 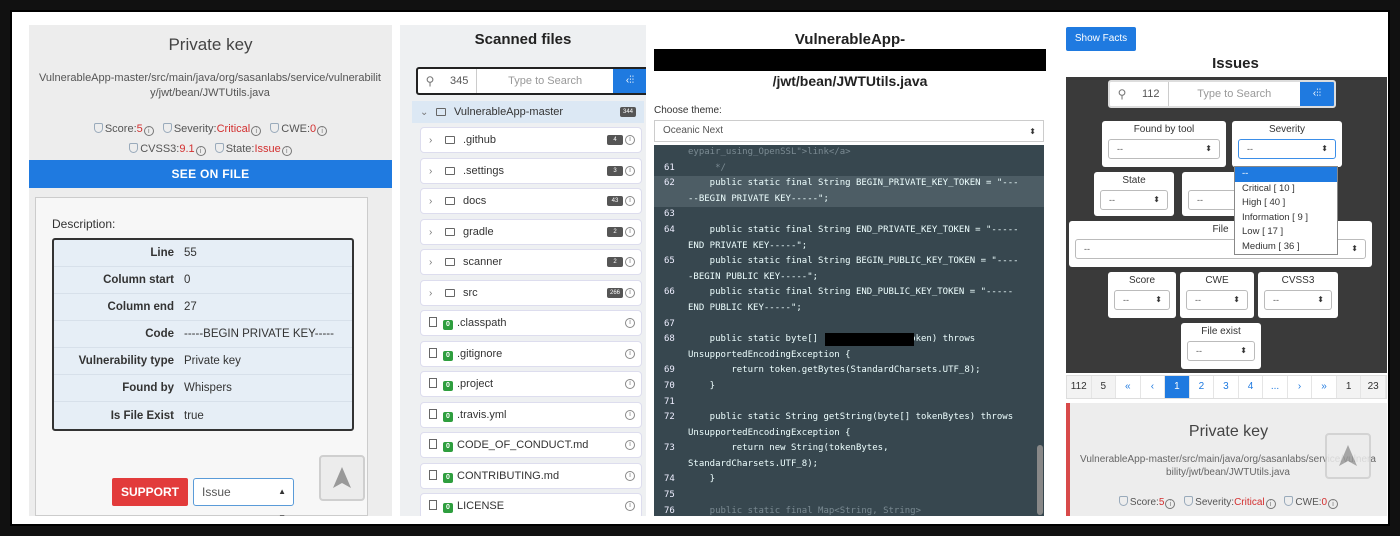 I want to click on detail-row: Code -----BEGIN PRIVATE KEY-----, so click(x=203, y=334).